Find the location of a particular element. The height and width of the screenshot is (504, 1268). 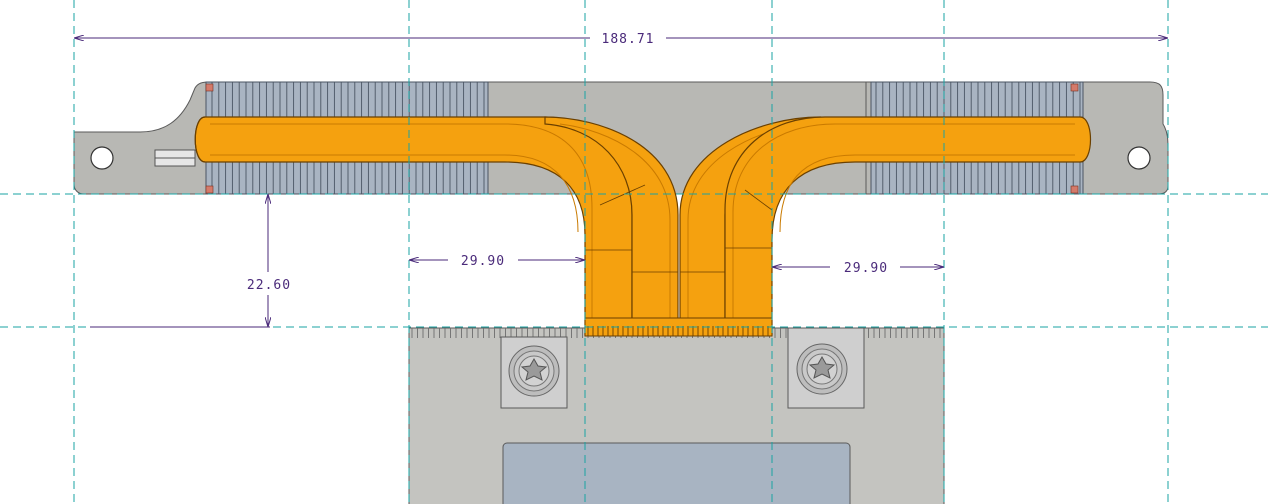

dimension-label-offset-left: 29.90 is located at coordinates (483, 261).